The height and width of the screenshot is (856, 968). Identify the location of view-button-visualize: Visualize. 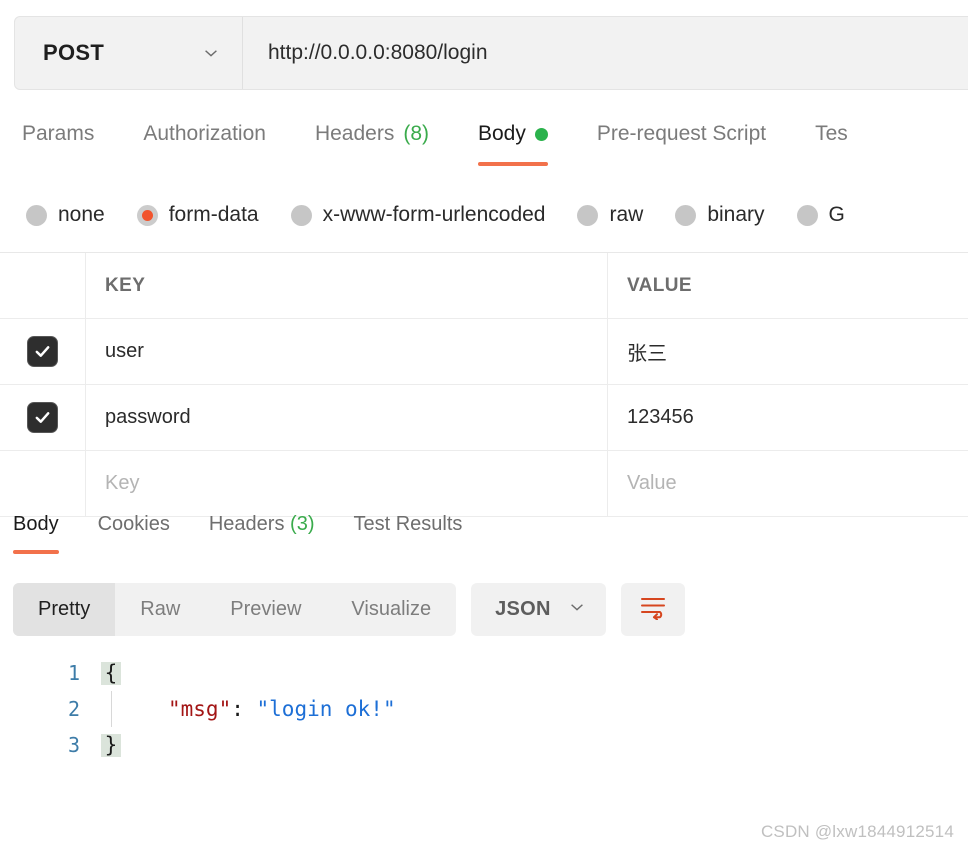
(391, 609).